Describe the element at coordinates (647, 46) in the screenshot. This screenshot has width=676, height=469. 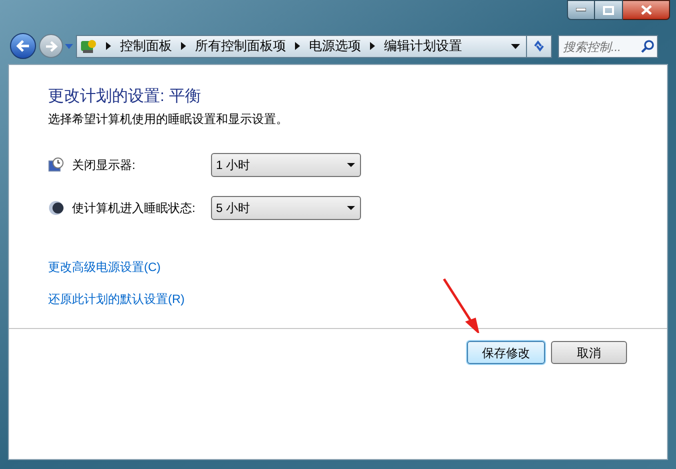
I see `search-icon` at that location.